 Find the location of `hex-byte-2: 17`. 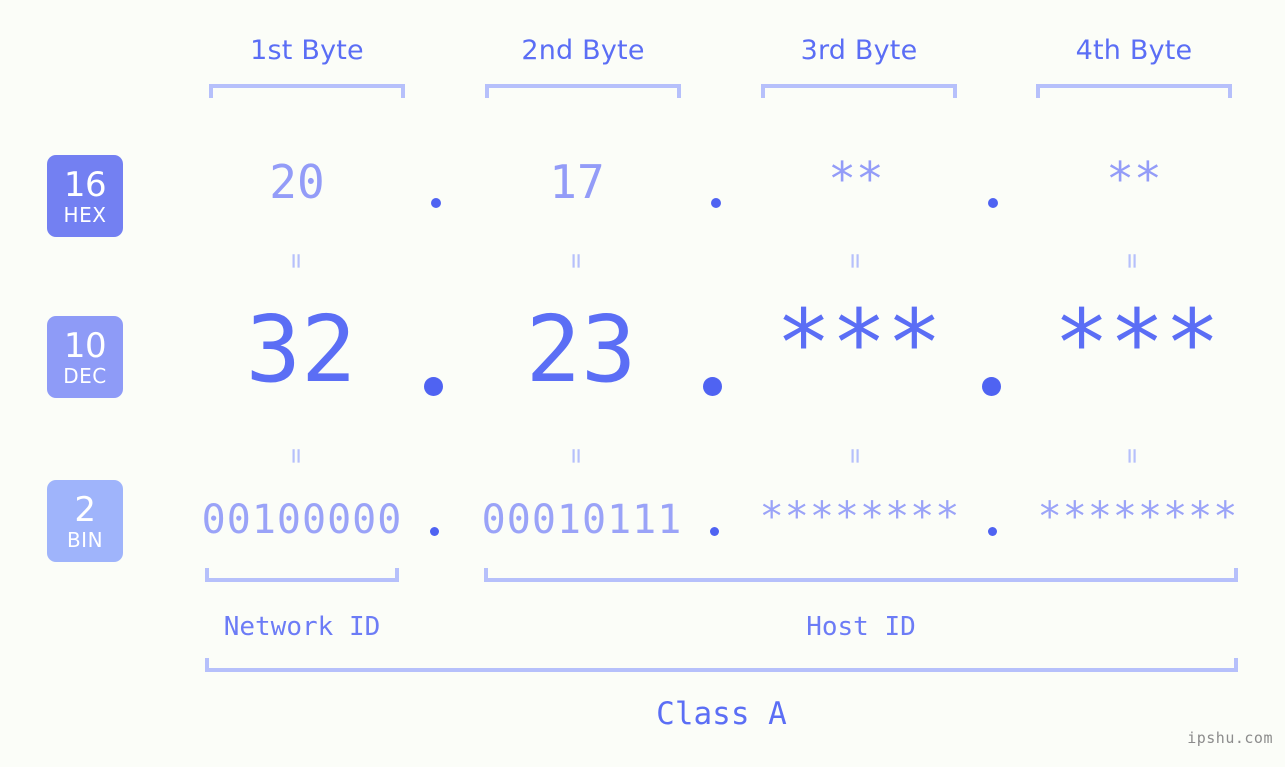

hex-byte-2: 17 is located at coordinates (577, 182).